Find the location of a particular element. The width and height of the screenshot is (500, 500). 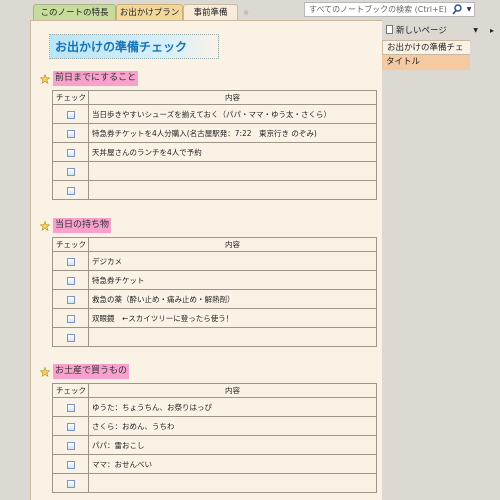

table-row: ゆうた：ちょうちん、お祭りはっぴ is located at coordinates (214, 407).